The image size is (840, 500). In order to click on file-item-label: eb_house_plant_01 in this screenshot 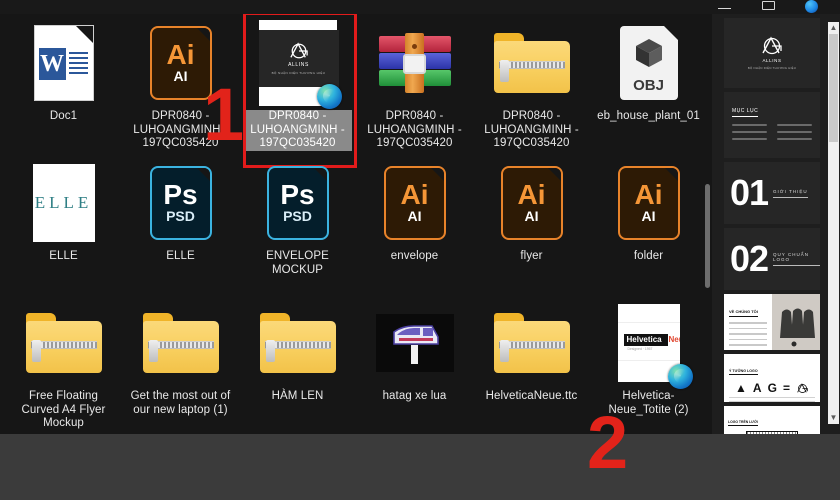, I will do `click(648, 116)`.